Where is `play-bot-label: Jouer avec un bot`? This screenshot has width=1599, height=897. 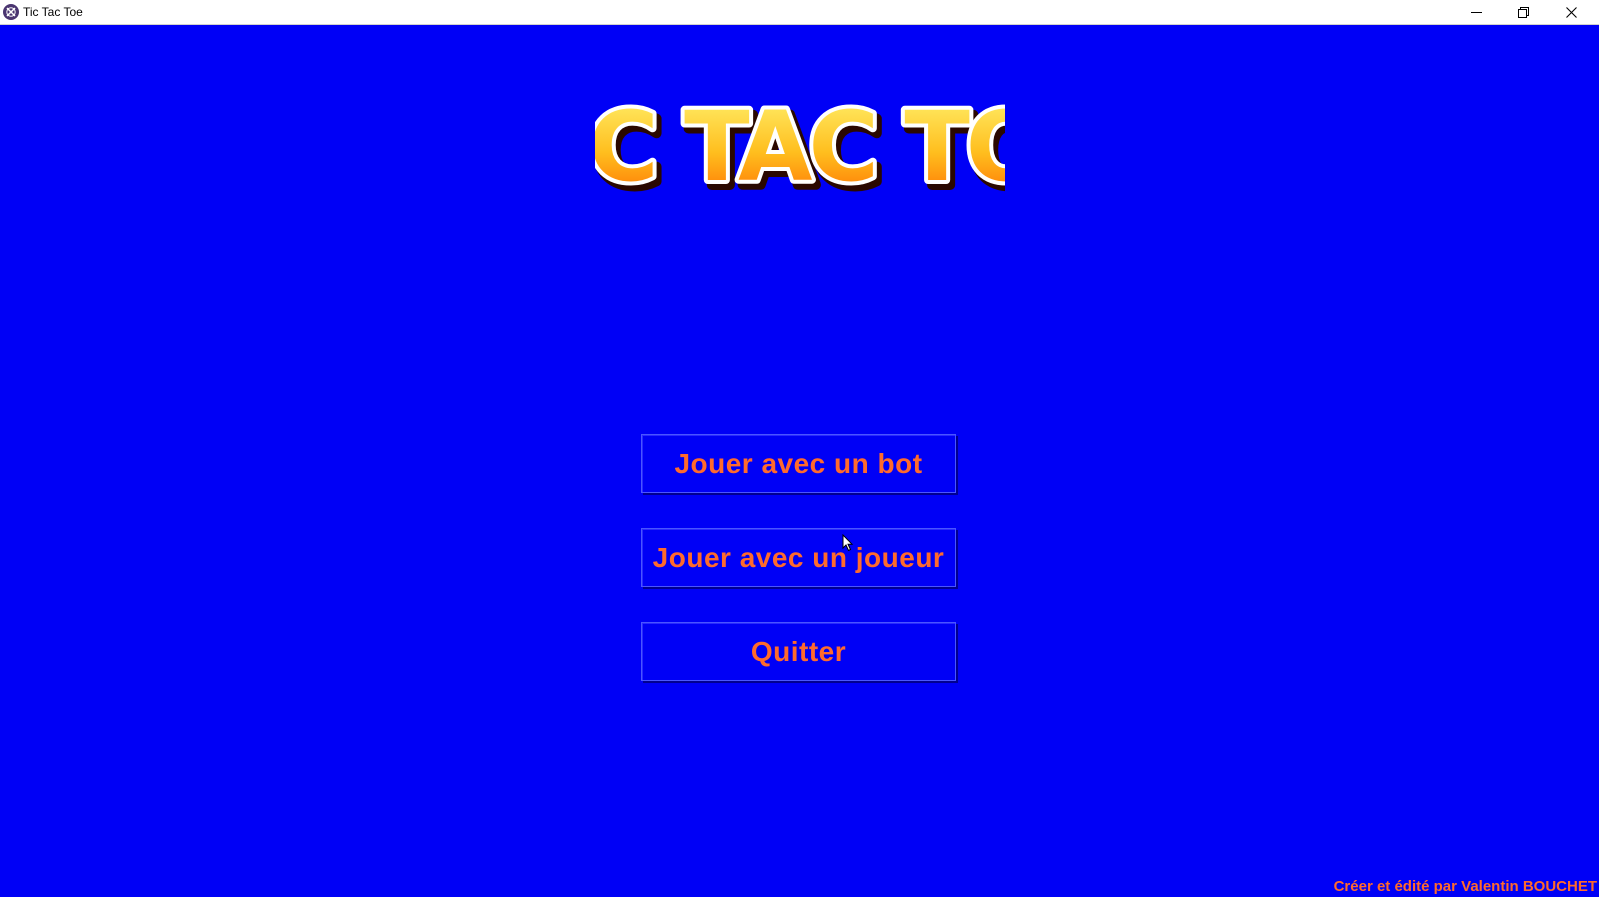
play-bot-label: Jouer avec un bot is located at coordinates (798, 463).